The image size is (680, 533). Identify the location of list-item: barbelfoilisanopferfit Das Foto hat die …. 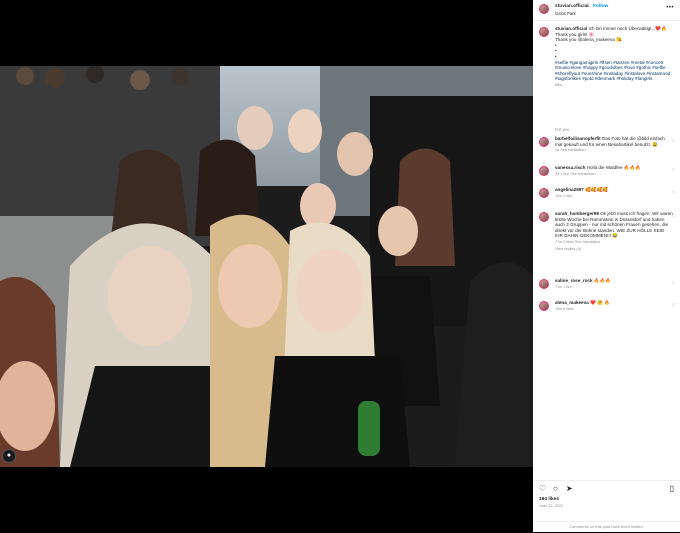
(614, 145).